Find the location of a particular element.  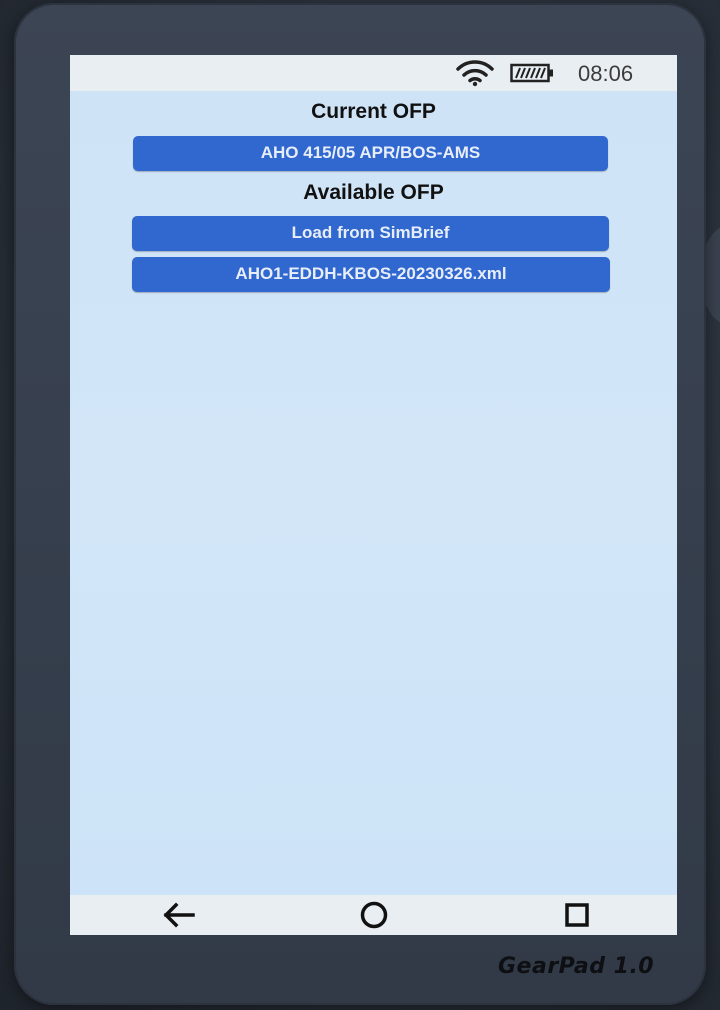

home-circle-icon is located at coordinates (374, 915).